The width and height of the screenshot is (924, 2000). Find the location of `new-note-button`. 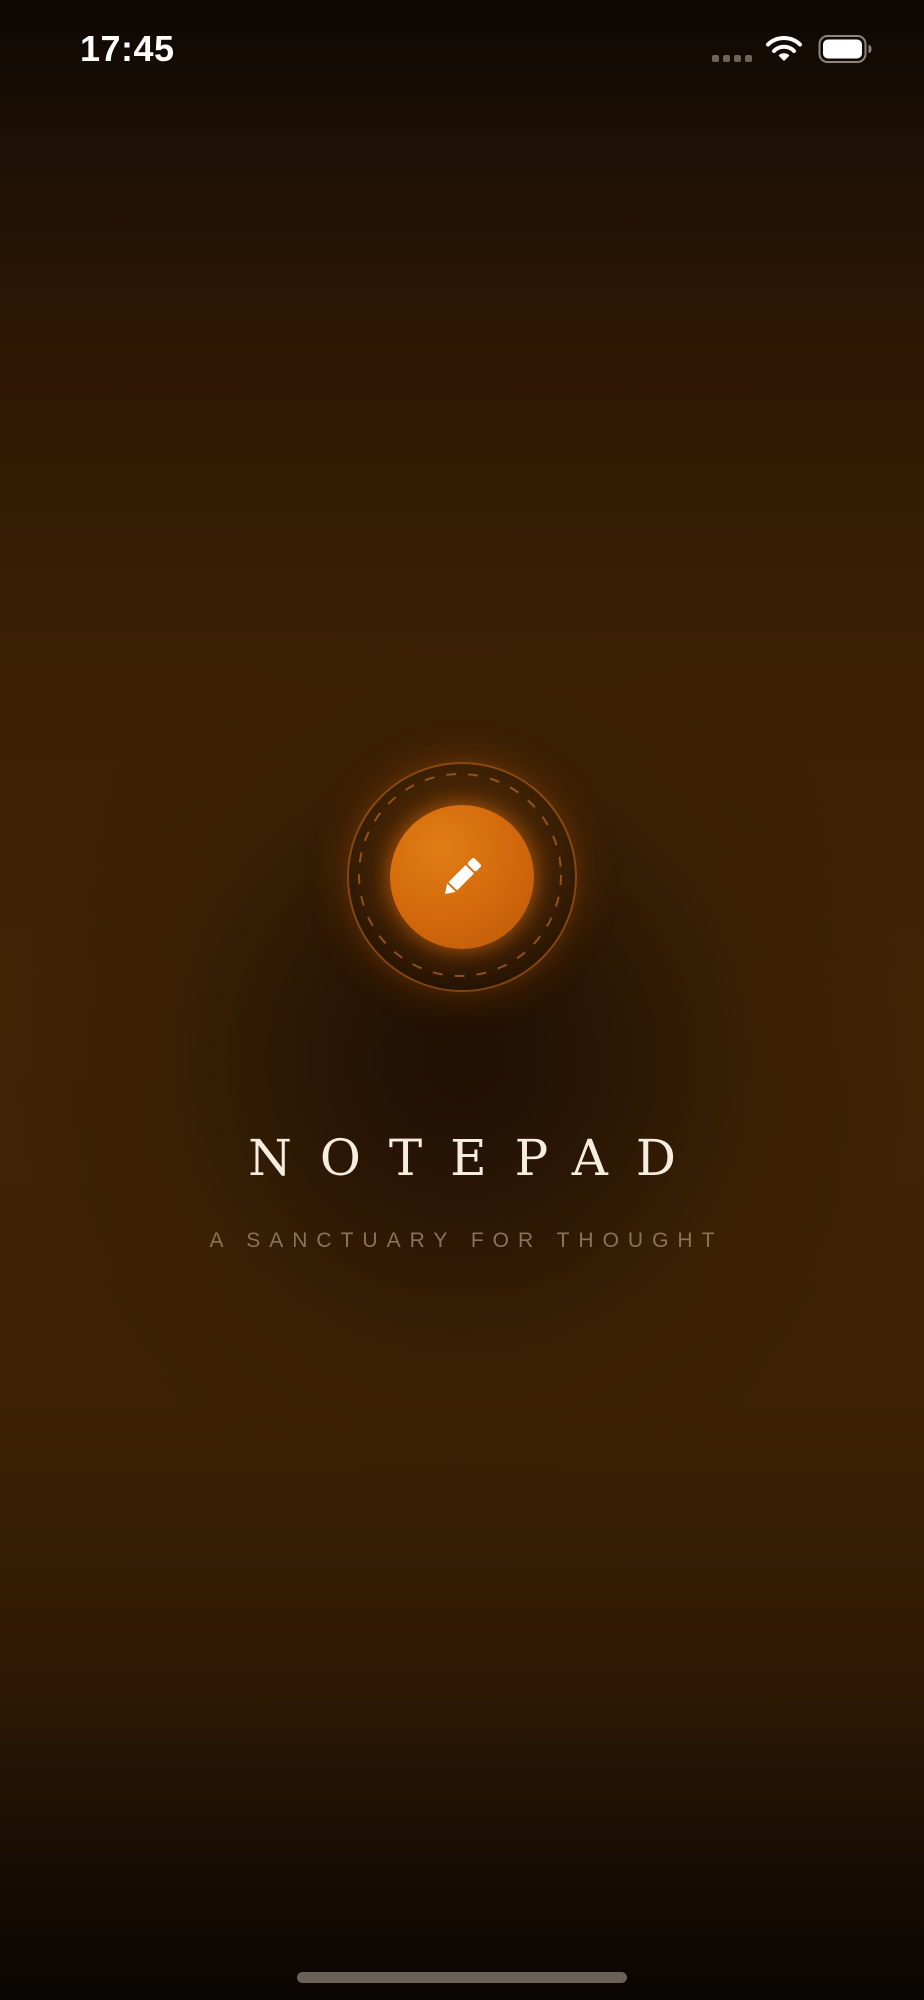

new-note-button is located at coordinates (462, 877).